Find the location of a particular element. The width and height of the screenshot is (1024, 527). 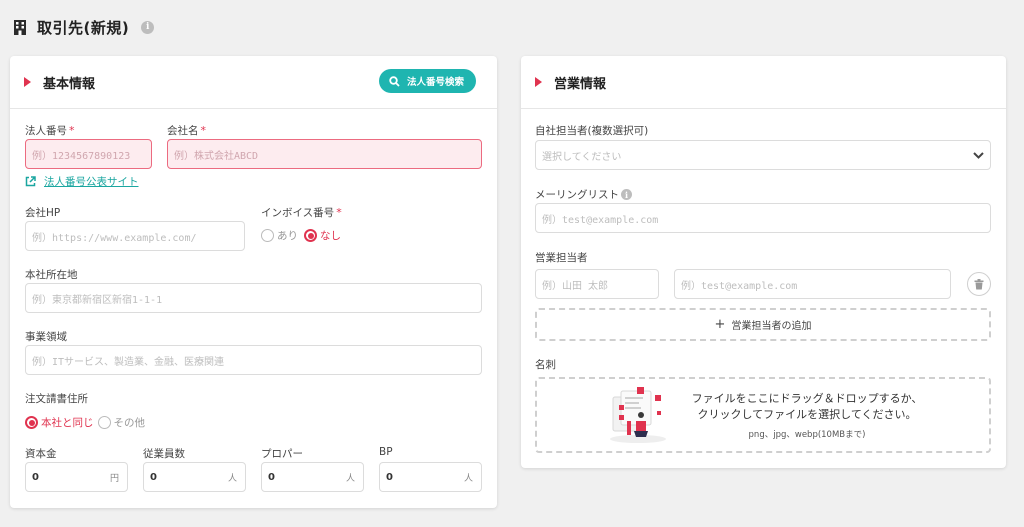

invoice-label: インボイス番号 * is located at coordinates (301, 212).